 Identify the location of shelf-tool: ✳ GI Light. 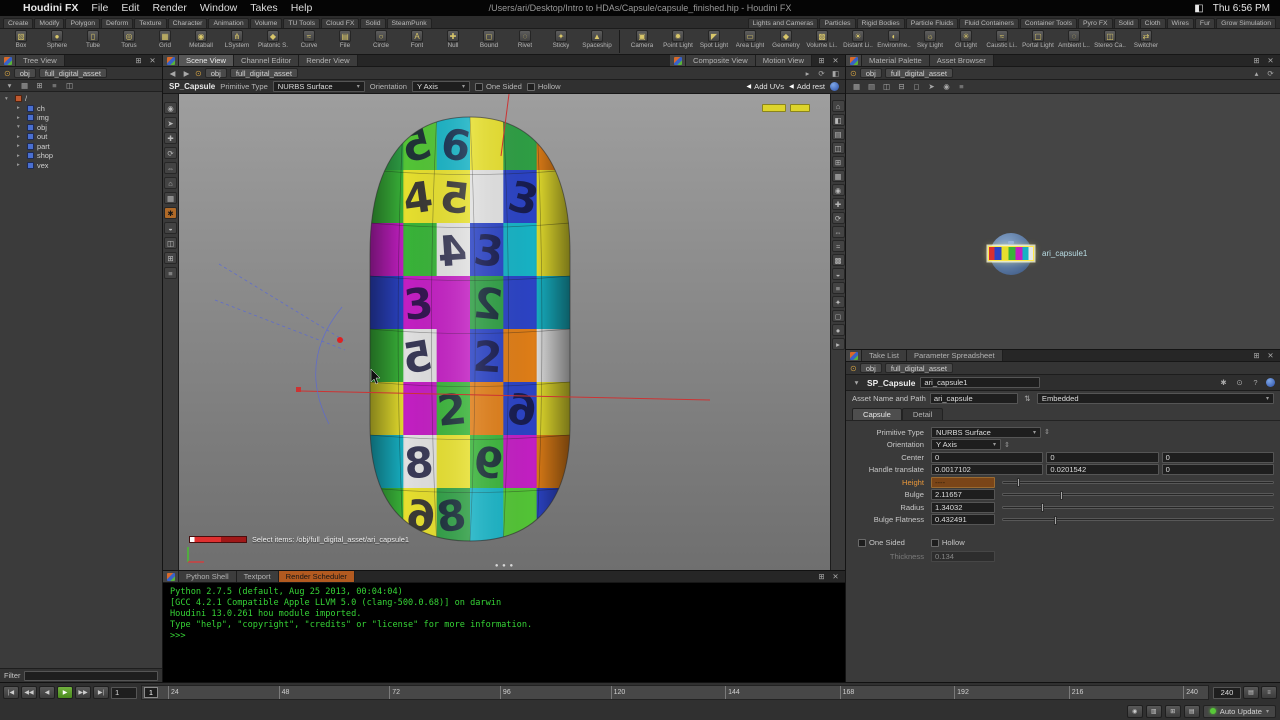
(966, 39).